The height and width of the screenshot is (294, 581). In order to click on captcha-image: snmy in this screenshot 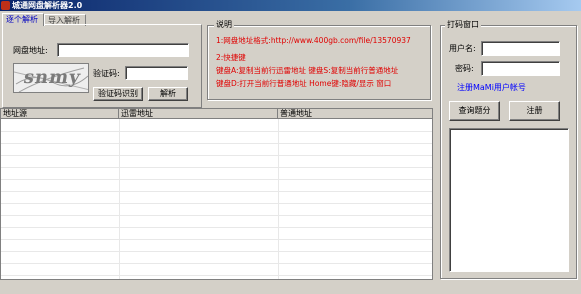, I will do `click(51, 78)`.